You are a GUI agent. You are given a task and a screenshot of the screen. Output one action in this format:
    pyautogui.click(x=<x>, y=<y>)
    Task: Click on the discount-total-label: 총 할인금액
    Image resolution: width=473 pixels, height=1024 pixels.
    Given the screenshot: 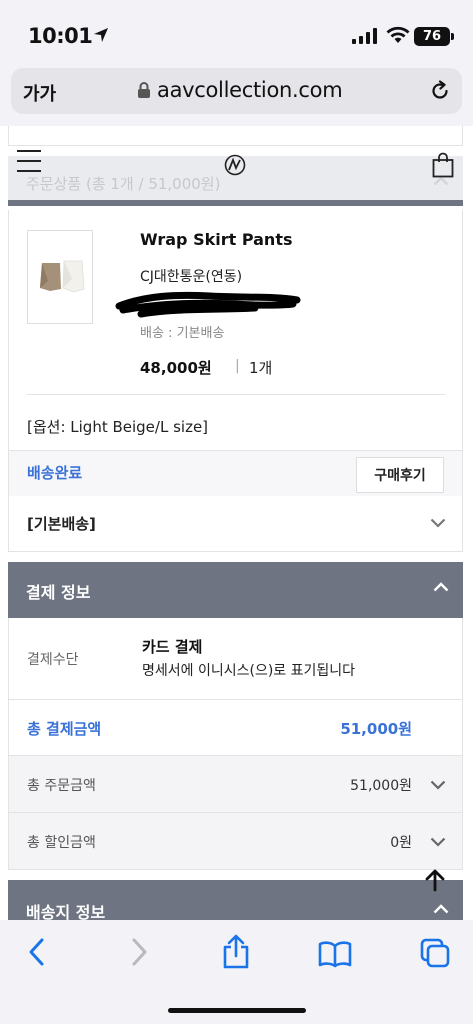 What is the action you would take?
    pyautogui.click(x=61, y=843)
    